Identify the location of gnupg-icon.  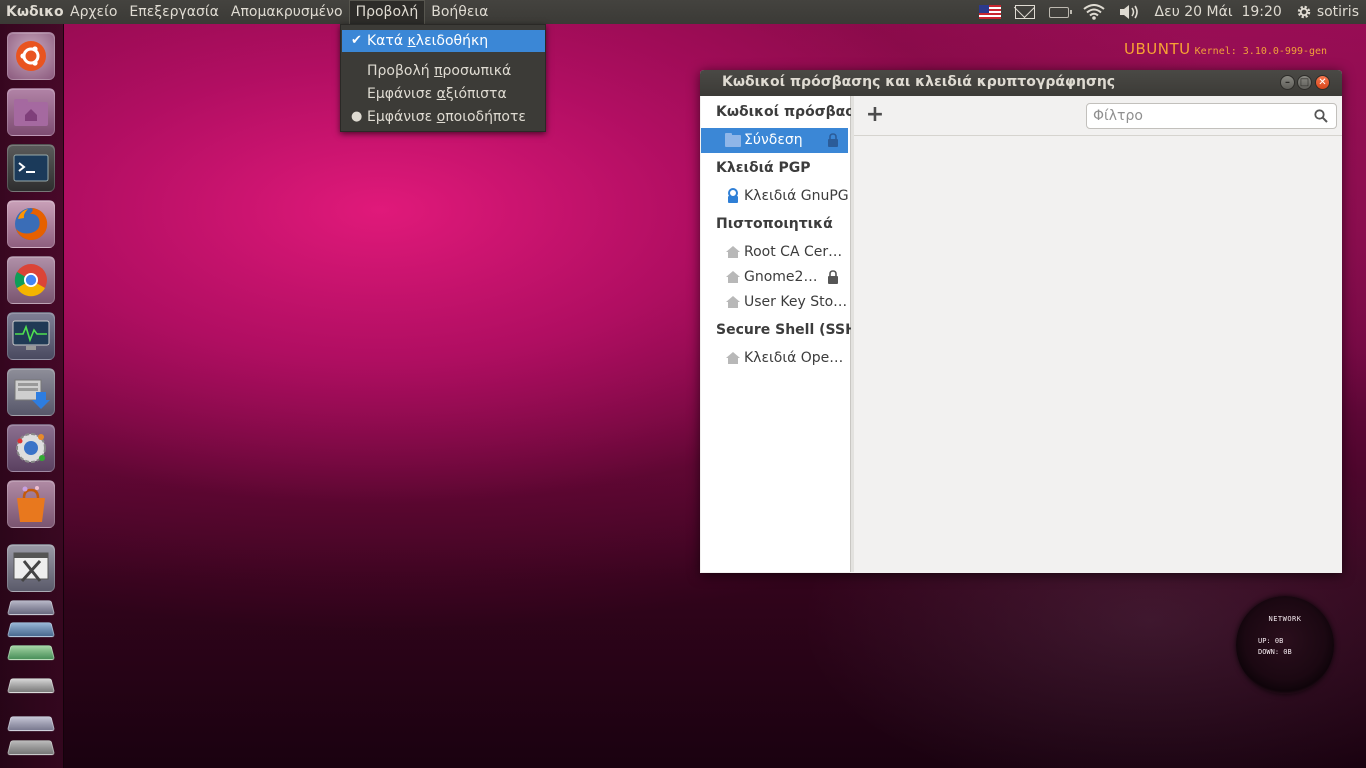
(733, 195).